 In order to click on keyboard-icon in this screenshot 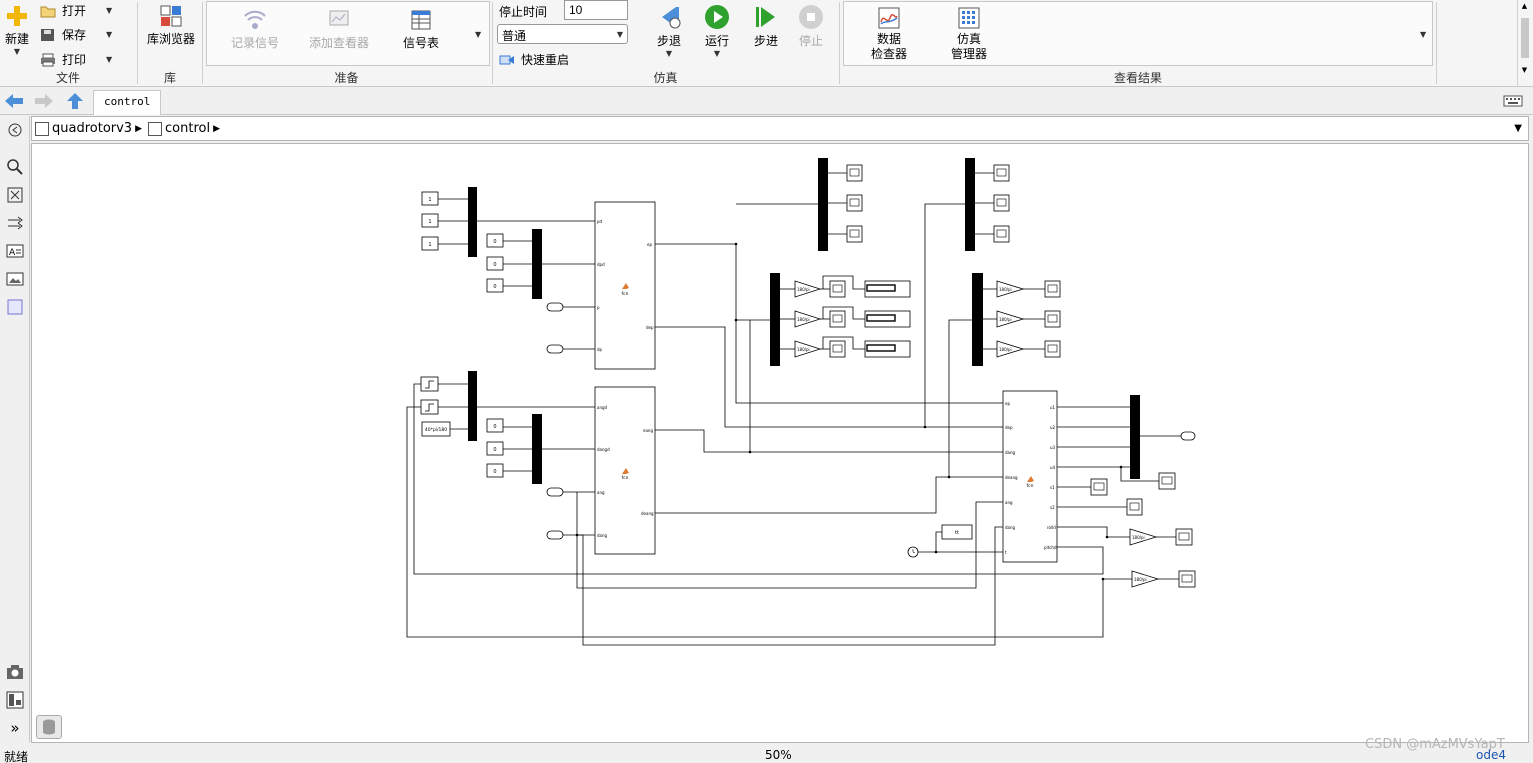, I will do `click(1513, 101)`.